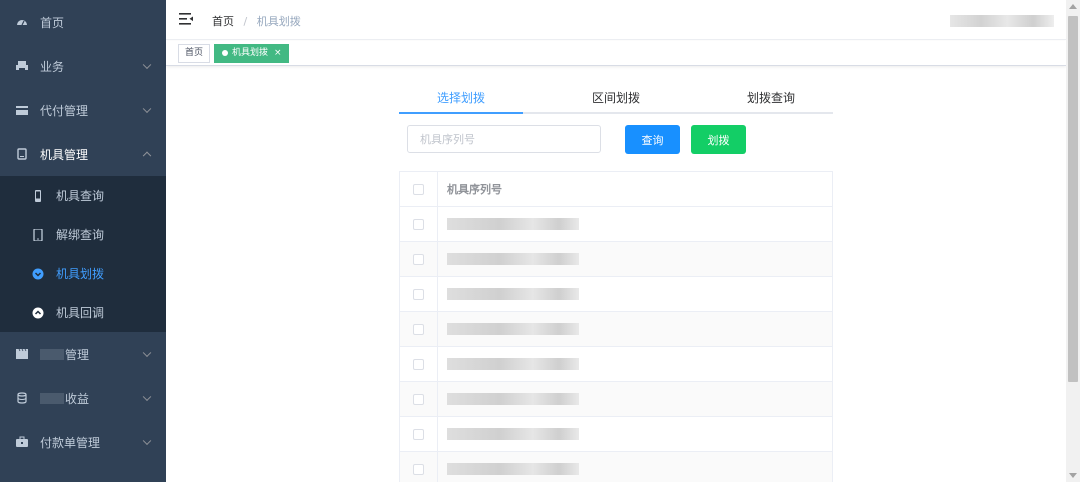  I want to click on sidebar-item-label: 代付管理, so click(64, 110).